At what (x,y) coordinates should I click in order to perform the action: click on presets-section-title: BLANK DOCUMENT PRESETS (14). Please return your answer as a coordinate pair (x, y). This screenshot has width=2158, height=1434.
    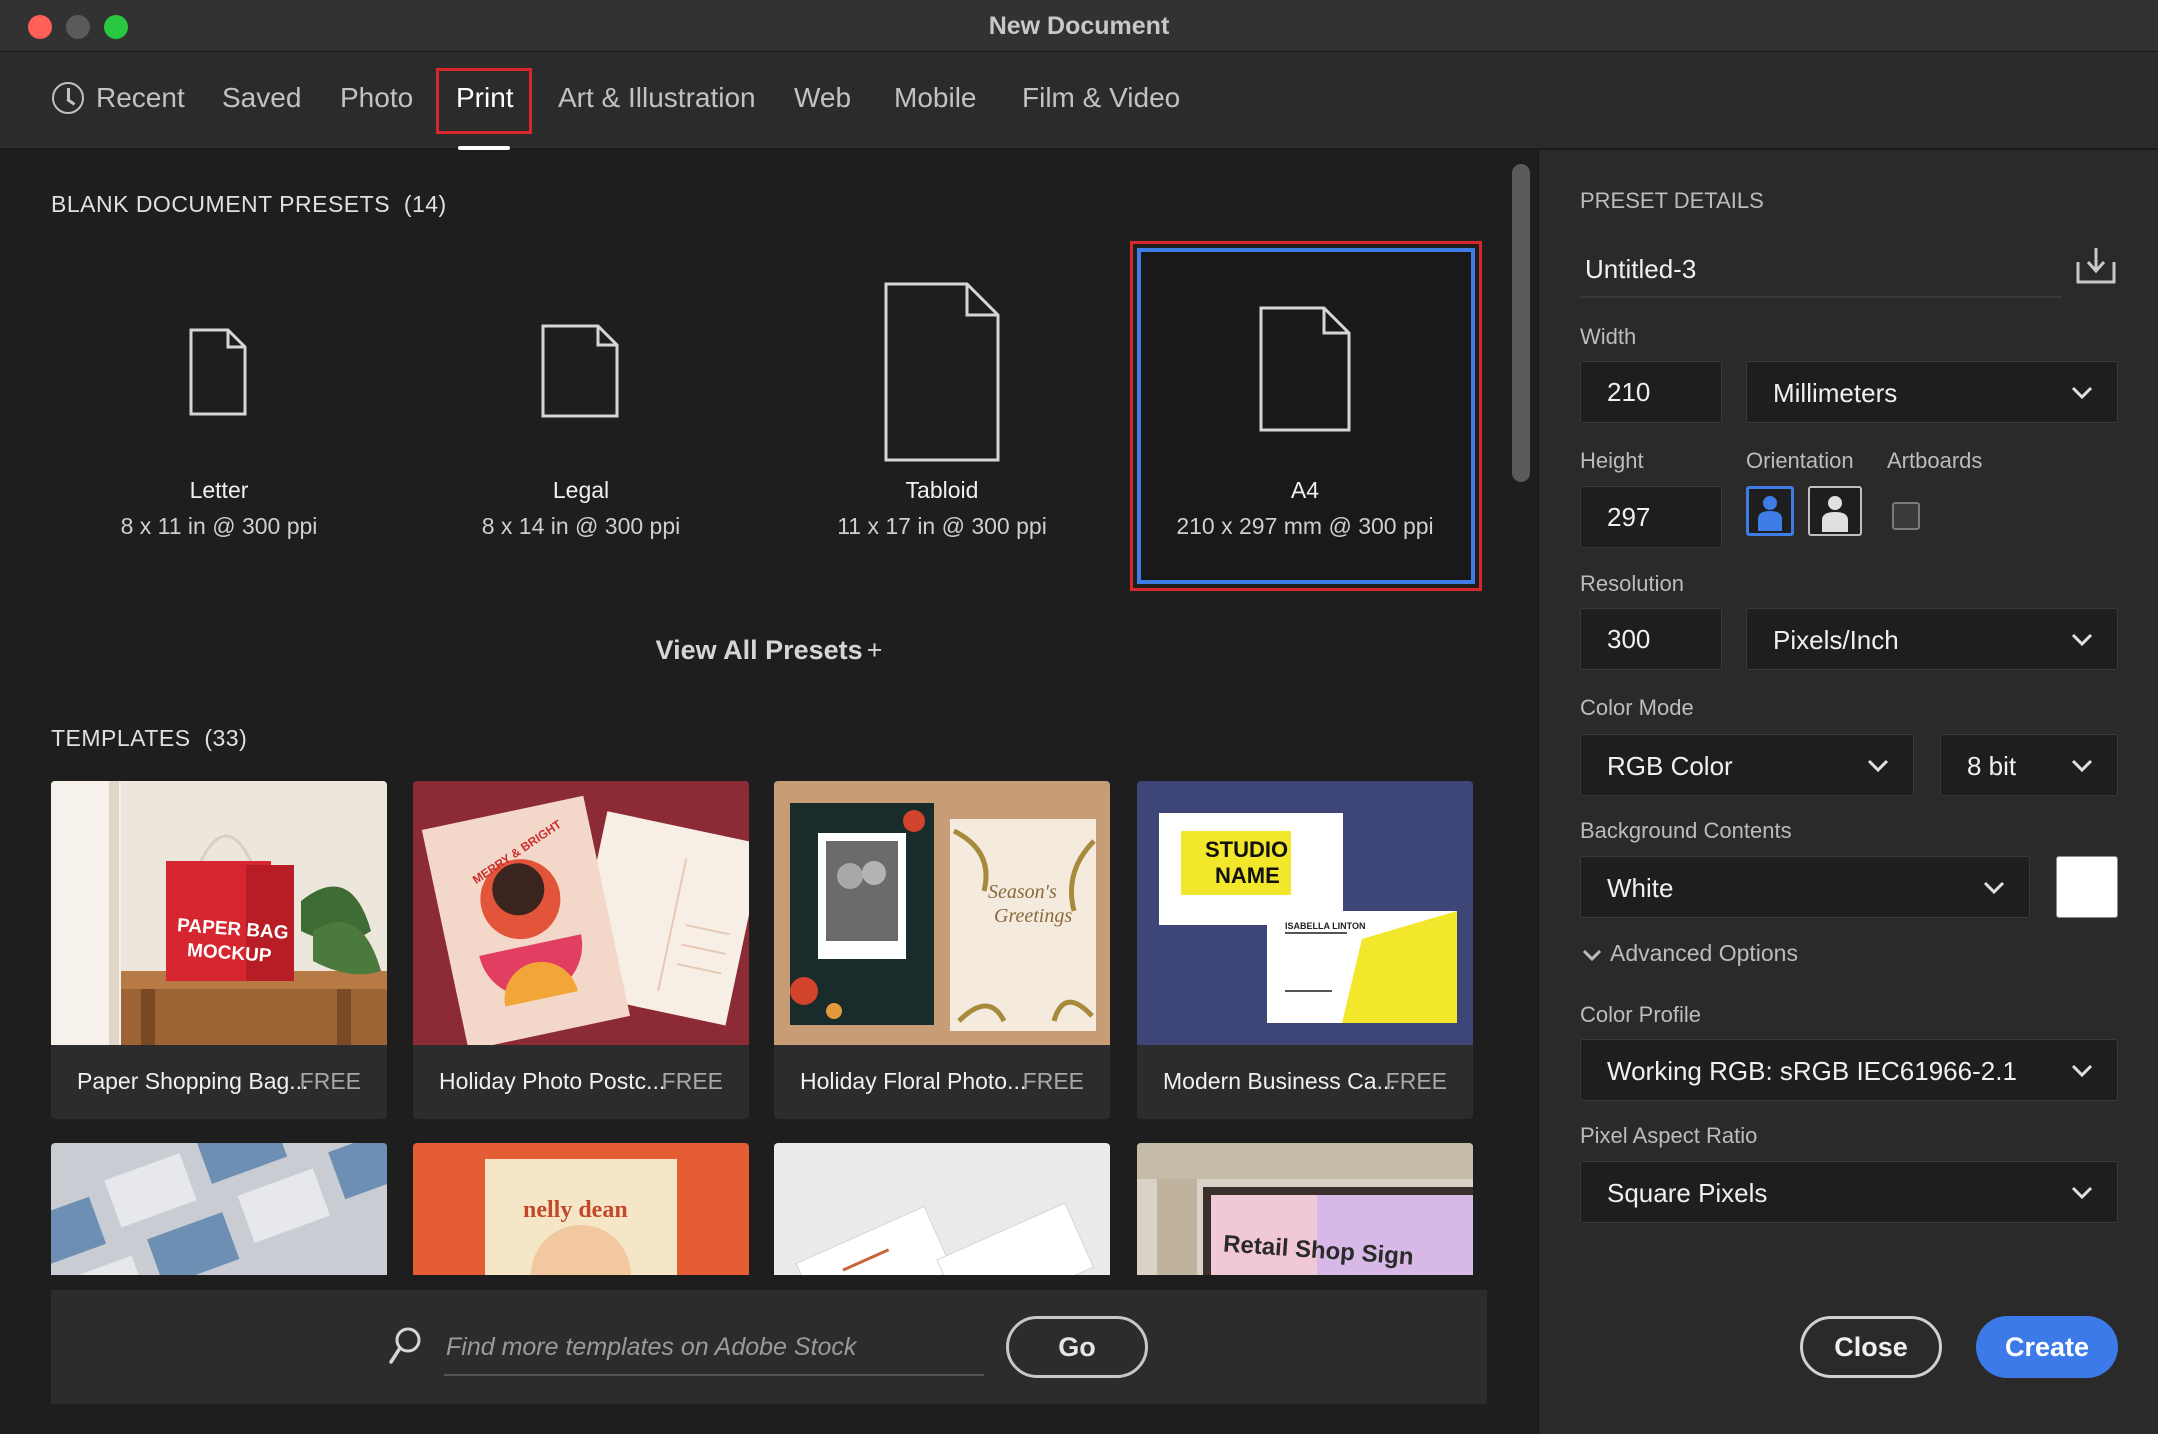
    Looking at the image, I should click on (249, 204).